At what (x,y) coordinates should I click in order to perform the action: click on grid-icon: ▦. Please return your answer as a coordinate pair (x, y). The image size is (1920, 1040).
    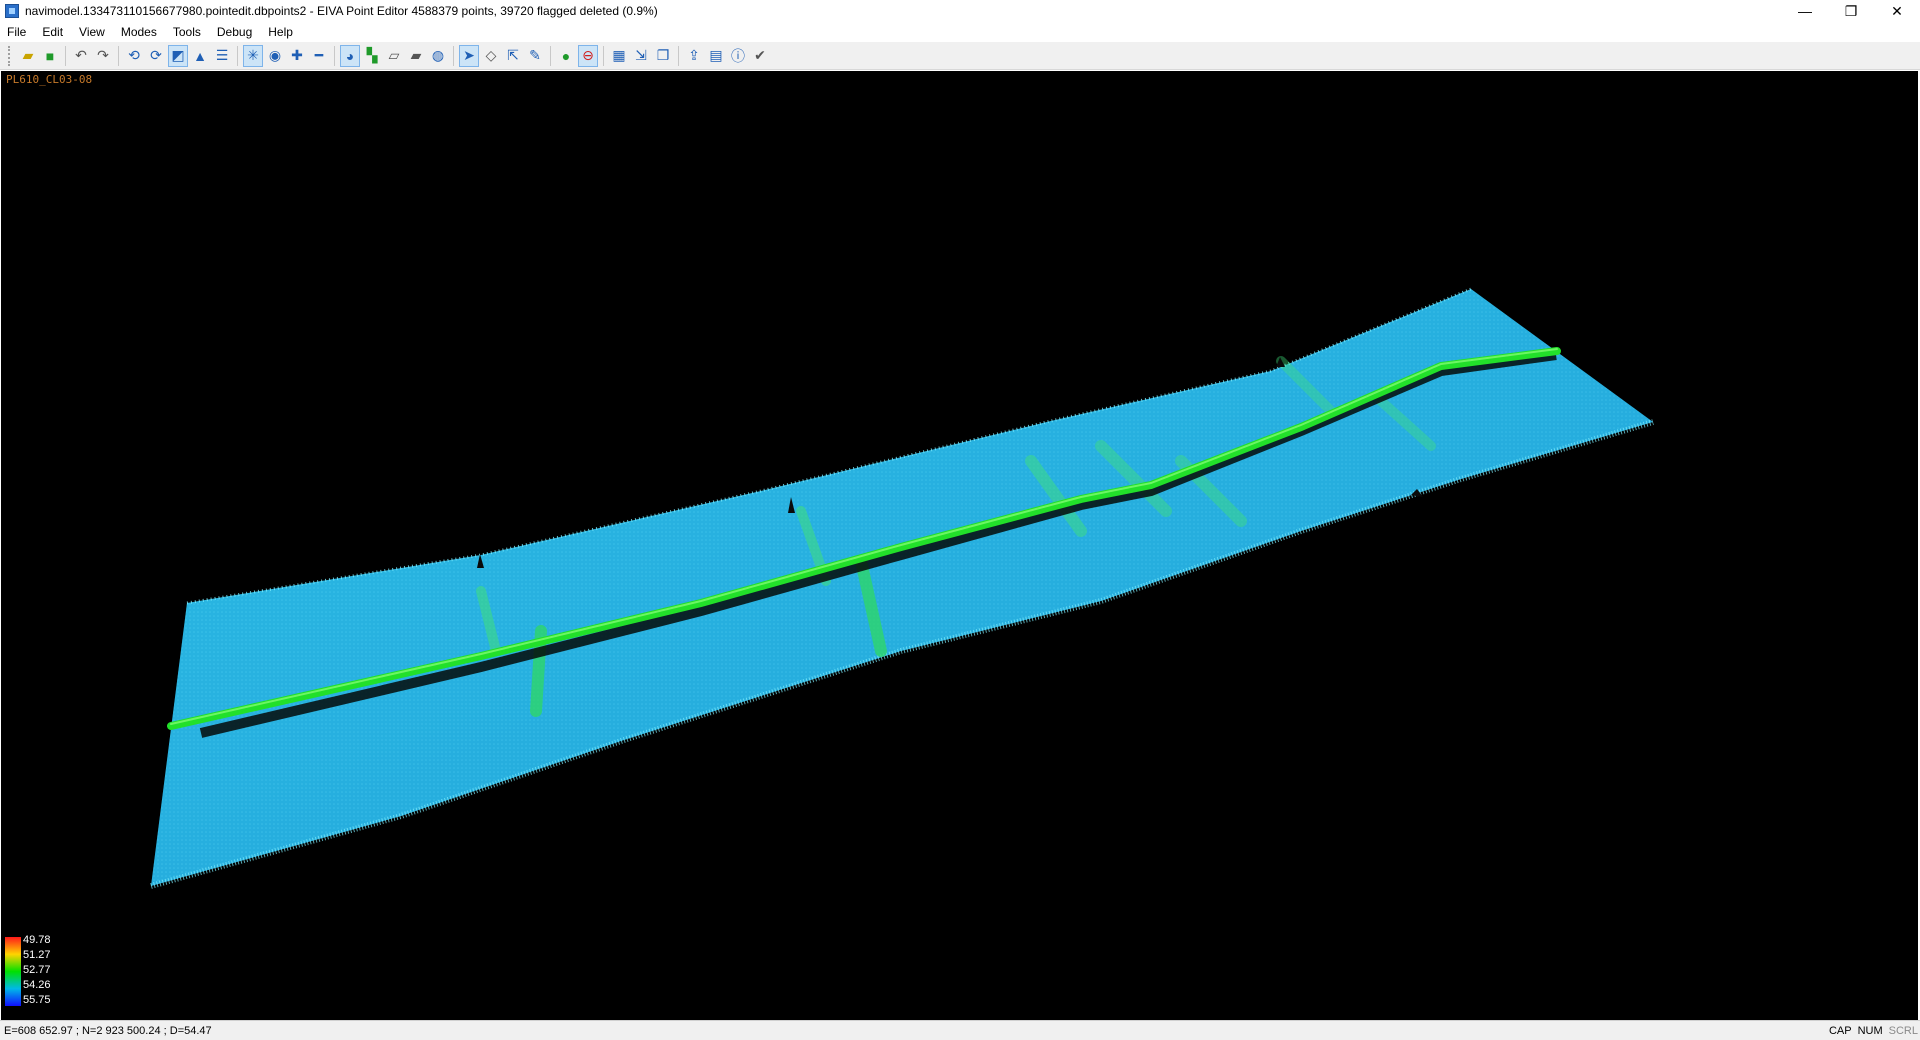
    Looking at the image, I should click on (619, 56).